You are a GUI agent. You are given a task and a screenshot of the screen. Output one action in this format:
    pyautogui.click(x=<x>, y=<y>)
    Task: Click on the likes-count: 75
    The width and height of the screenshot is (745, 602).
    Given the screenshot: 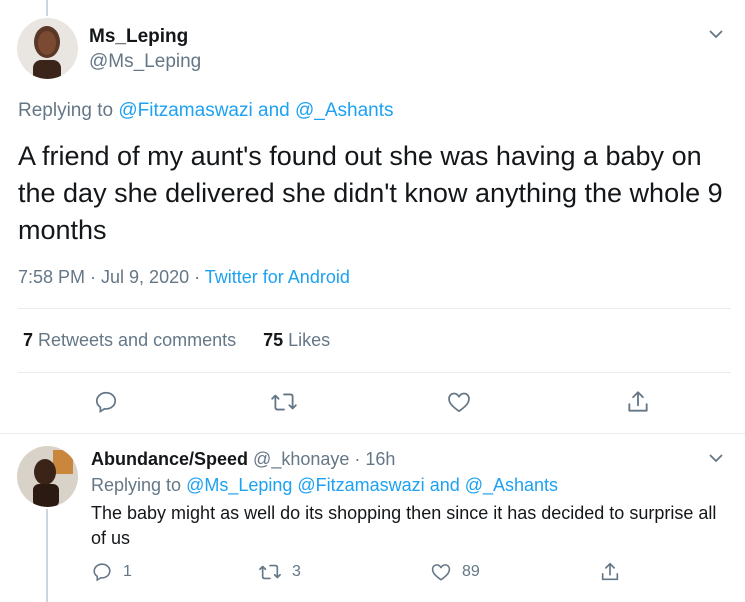 What is the action you would take?
    pyautogui.click(x=273, y=340)
    